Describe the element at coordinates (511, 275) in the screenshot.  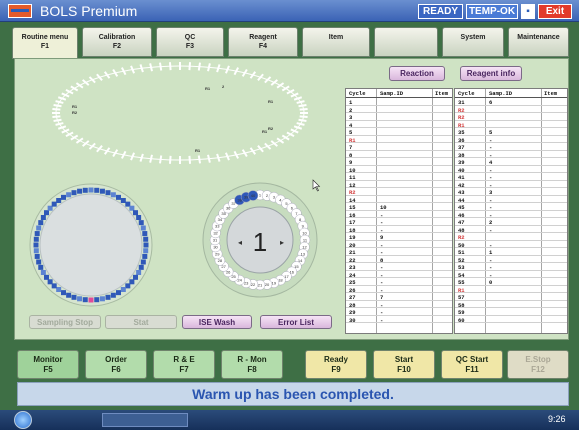
I see `table-row: 54-` at that location.